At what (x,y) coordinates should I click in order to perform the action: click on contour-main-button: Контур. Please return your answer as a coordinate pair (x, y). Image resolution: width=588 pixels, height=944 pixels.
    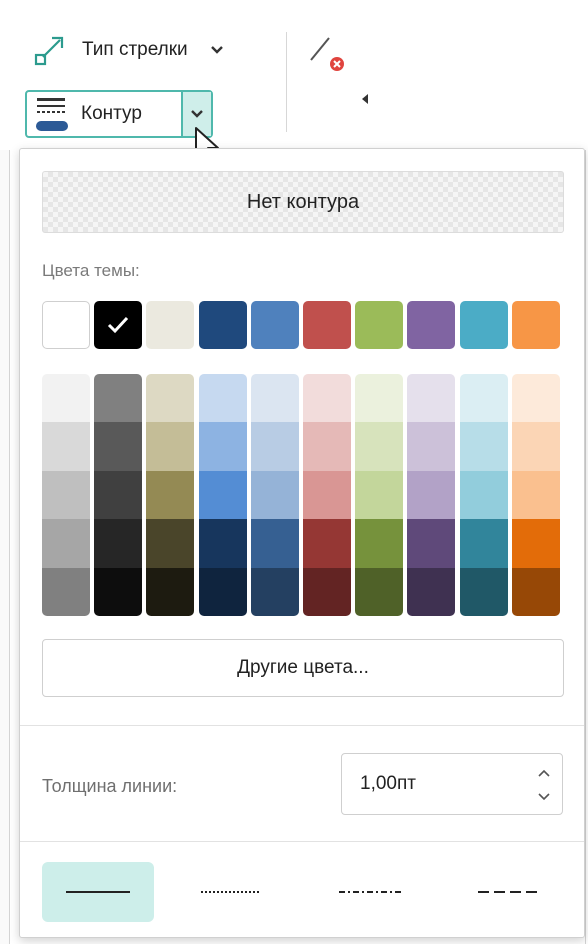
    Looking at the image, I should click on (104, 114).